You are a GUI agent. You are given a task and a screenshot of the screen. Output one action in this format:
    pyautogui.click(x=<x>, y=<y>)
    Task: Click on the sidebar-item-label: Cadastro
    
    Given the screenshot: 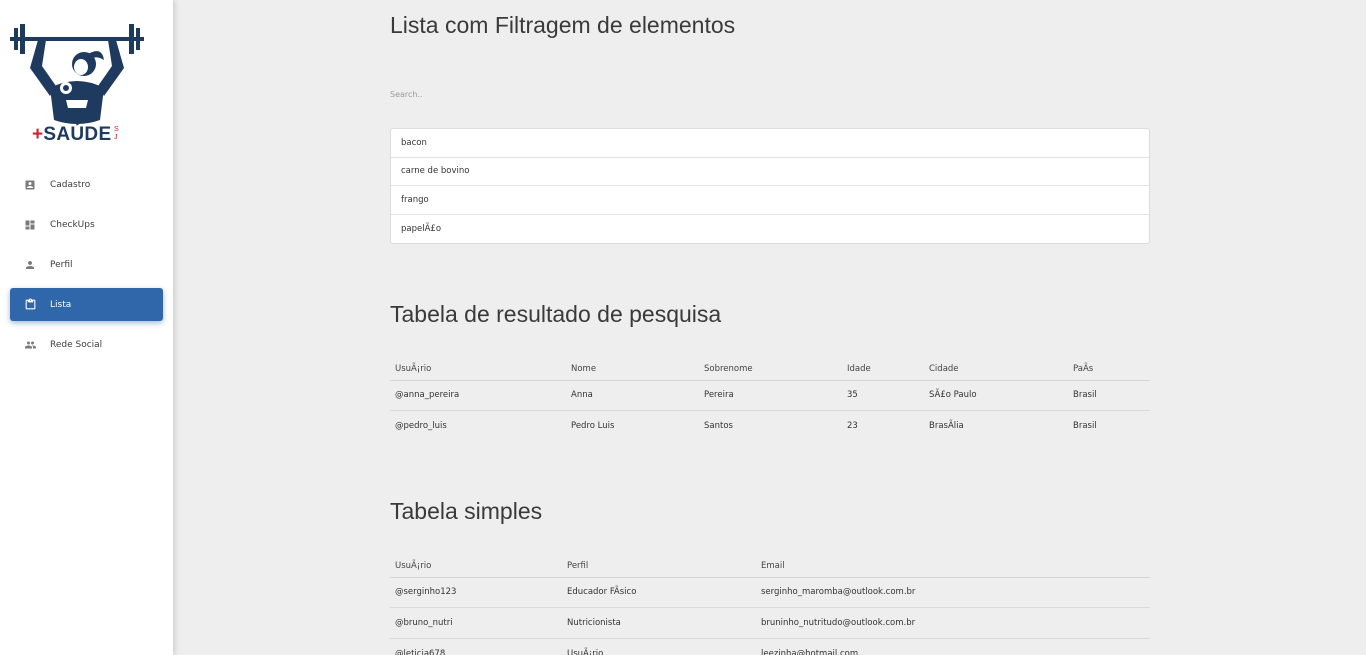 What is the action you would take?
    pyautogui.click(x=70, y=184)
    